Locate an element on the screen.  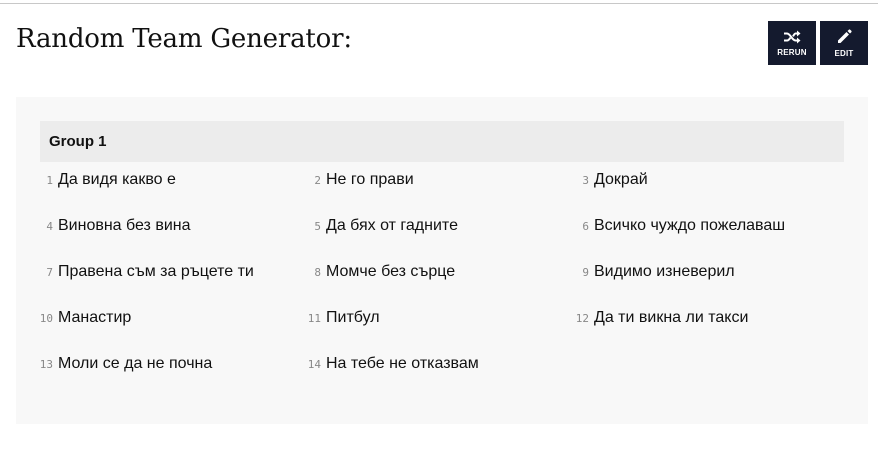
list-item: 4 Виновна без вина is located at coordinates (103, 226).